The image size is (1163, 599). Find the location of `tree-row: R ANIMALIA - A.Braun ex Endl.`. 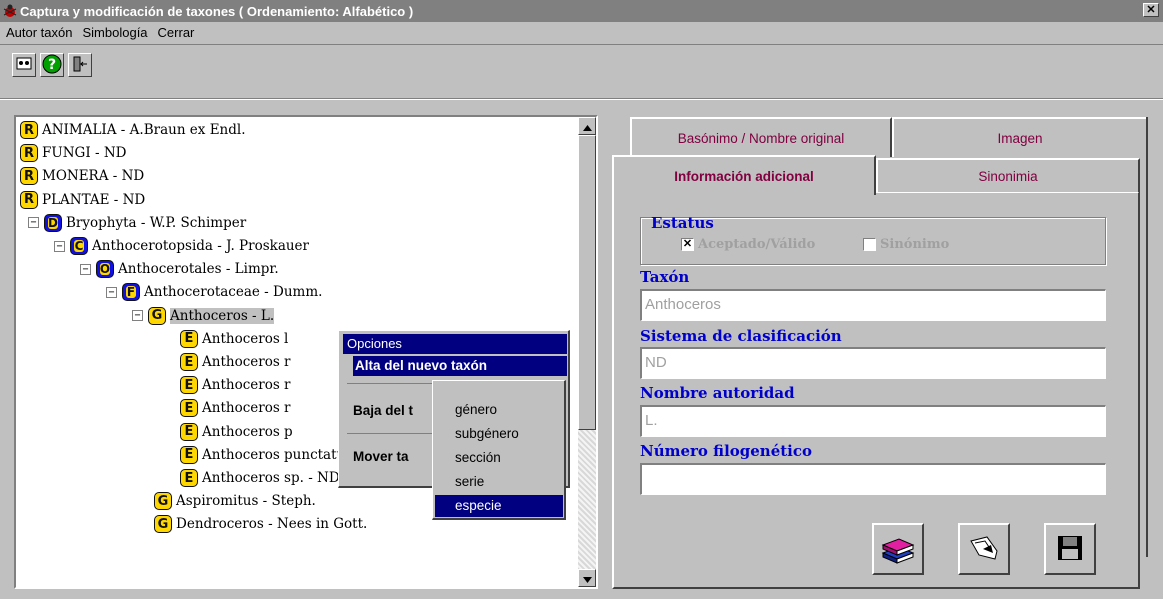

tree-row: R ANIMALIA - A.Braun ex Endl. is located at coordinates (133, 130).